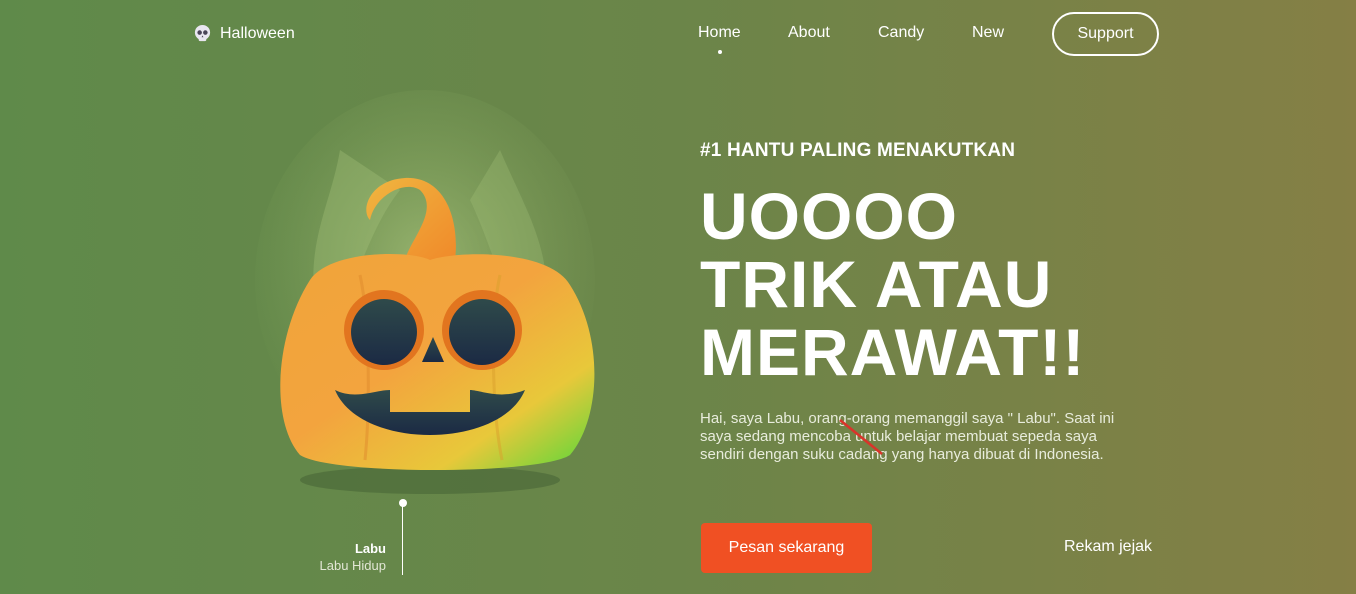 This screenshot has height=594, width=1356. Describe the element at coordinates (1105, 34) in the screenshot. I see `support-button: Support` at that location.